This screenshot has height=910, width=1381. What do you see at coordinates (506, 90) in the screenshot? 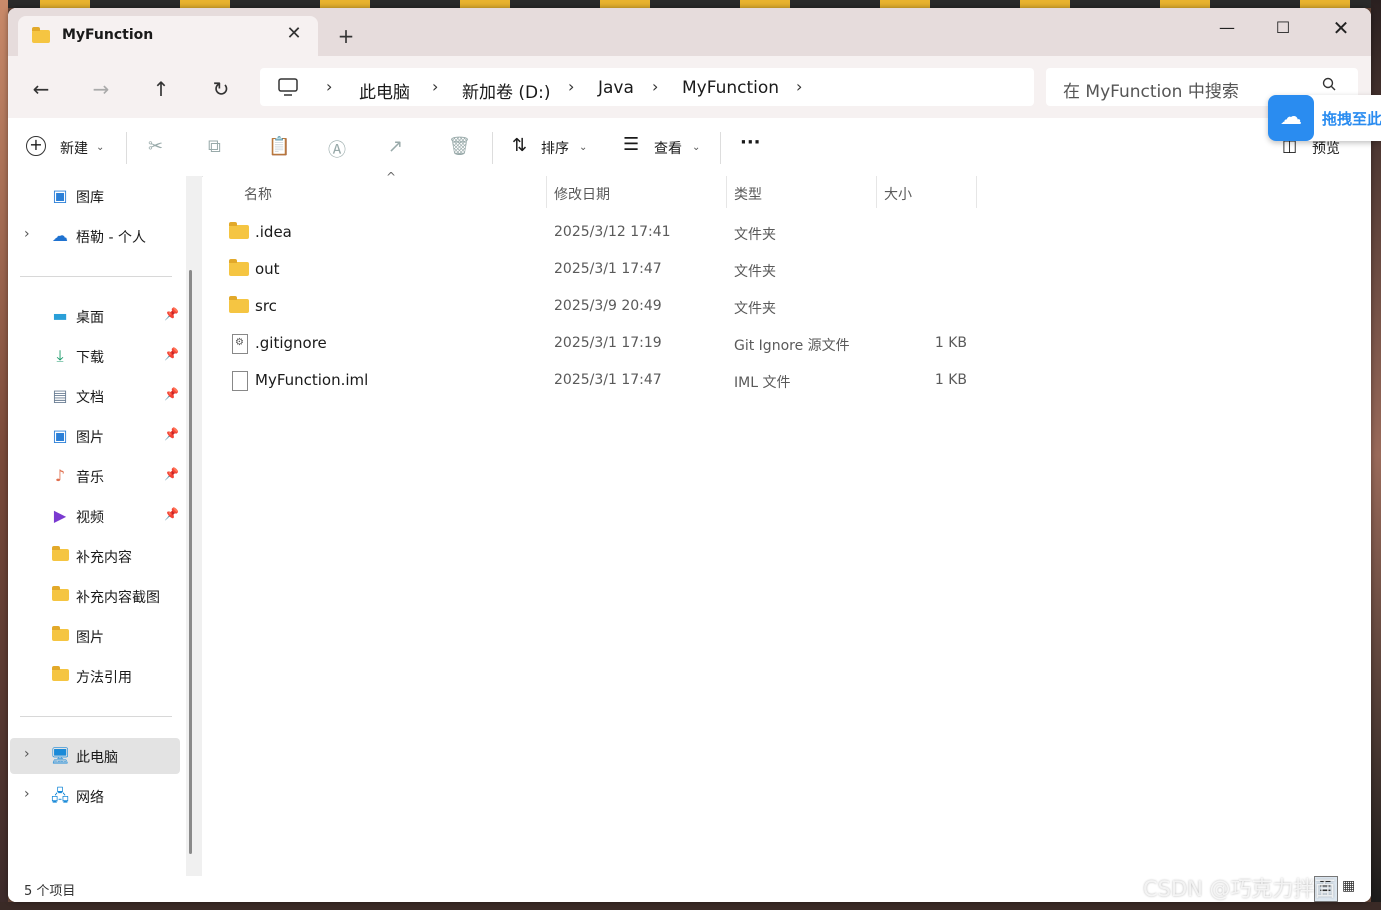
I see `breadcrumb-drive-d: 新加卷 (D:)` at bounding box center [506, 90].